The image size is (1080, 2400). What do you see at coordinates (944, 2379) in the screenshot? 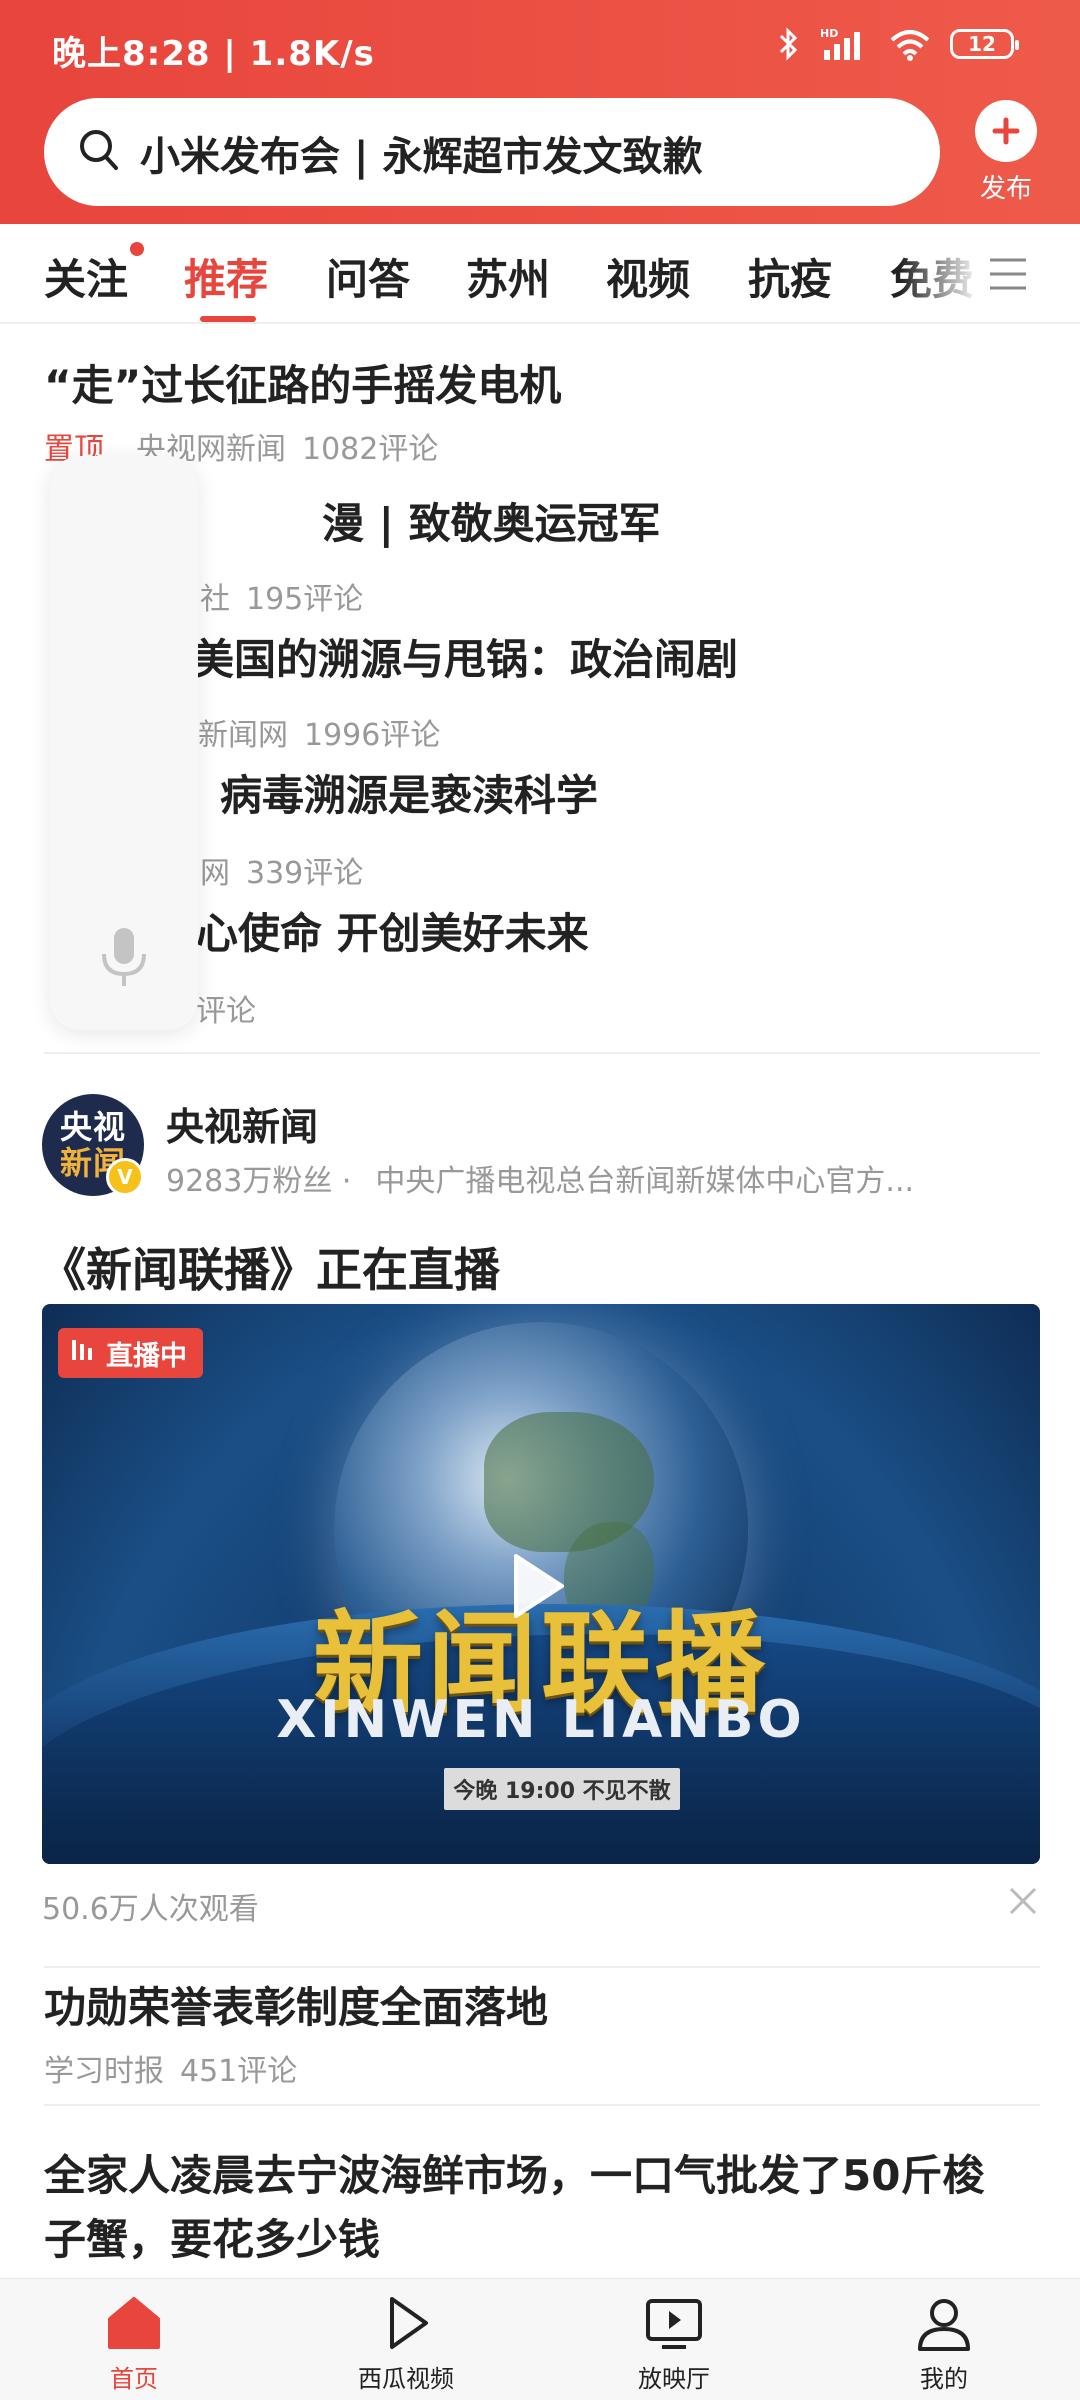
I see `nav-mine-label: 我的` at bounding box center [944, 2379].